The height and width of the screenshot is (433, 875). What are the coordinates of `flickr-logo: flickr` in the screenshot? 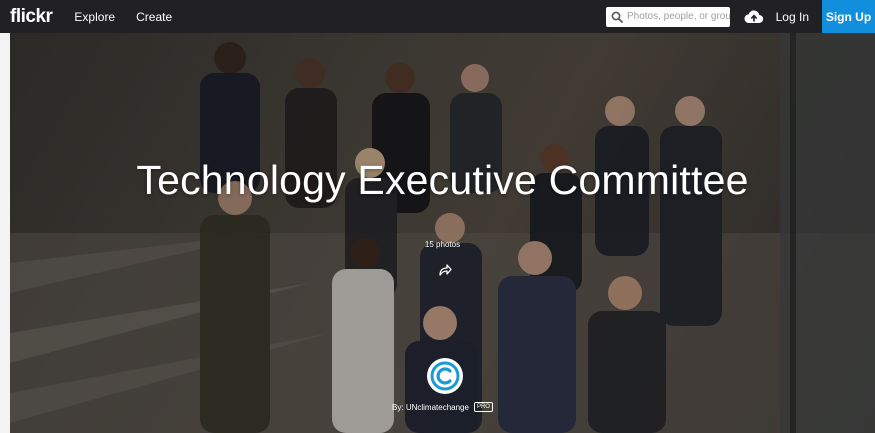 It's located at (31, 17).